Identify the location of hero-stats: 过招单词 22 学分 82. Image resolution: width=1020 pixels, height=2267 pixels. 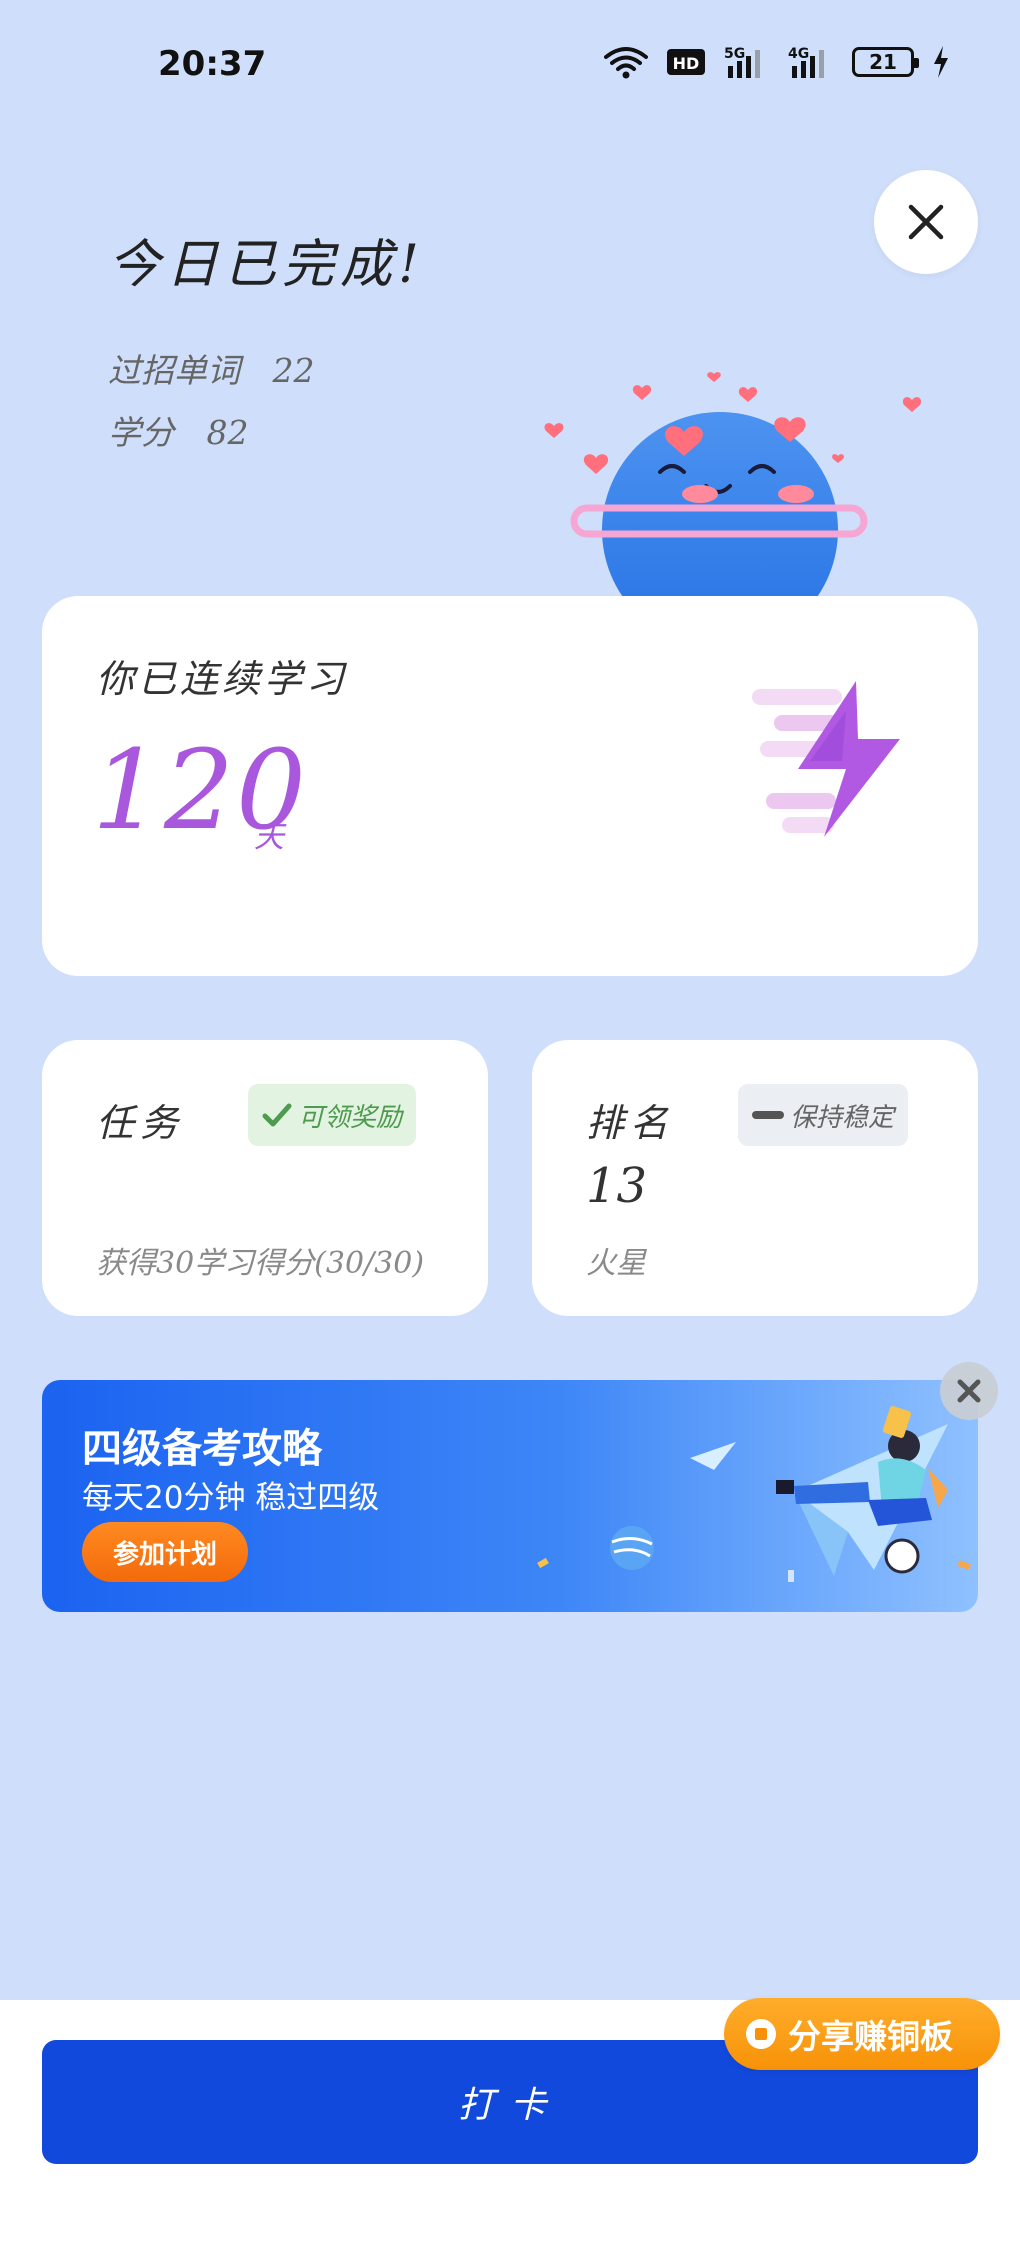
(222, 402).